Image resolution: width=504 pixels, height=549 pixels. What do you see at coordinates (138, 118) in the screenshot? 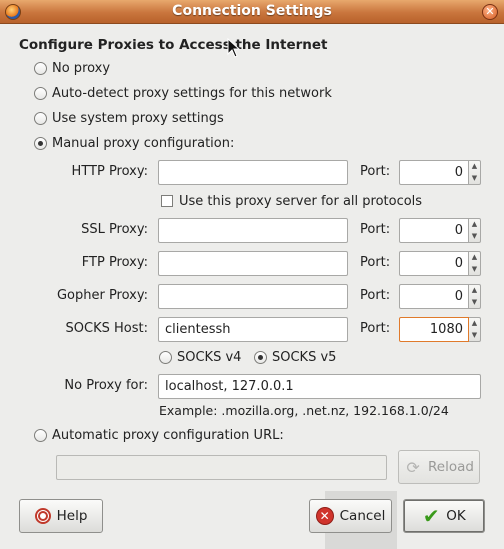
I see `system-proxy-label: Use system proxy settings` at bounding box center [138, 118].